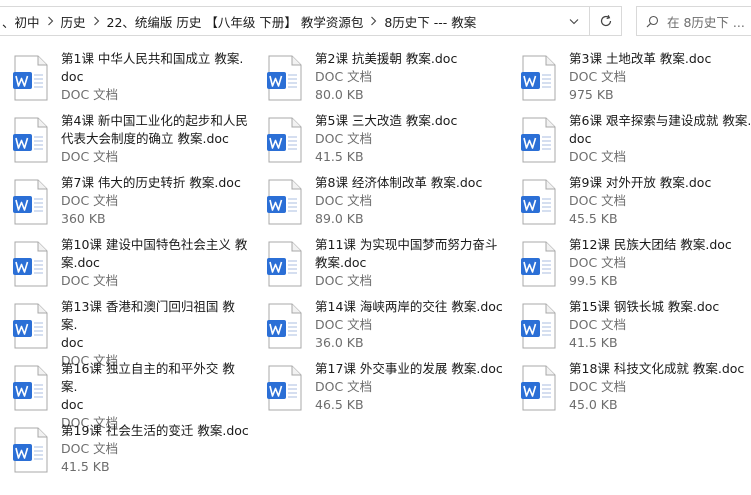 This screenshot has height=495, width=751. Describe the element at coordinates (148, 315) in the screenshot. I see `file-name: 第13课 香港和澳门回归祖国 教案.` at that location.